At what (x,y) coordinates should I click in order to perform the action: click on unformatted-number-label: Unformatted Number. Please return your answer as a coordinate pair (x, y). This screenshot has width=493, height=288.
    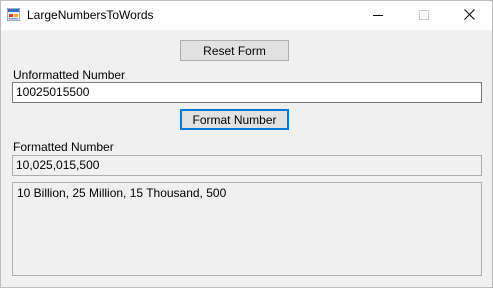
    Looking at the image, I should click on (69, 75).